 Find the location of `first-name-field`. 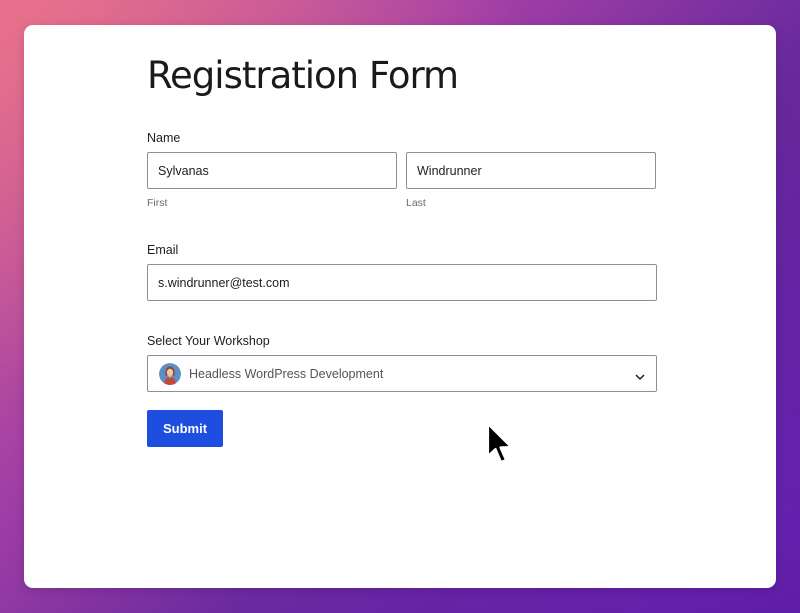

first-name-field is located at coordinates (272, 170).